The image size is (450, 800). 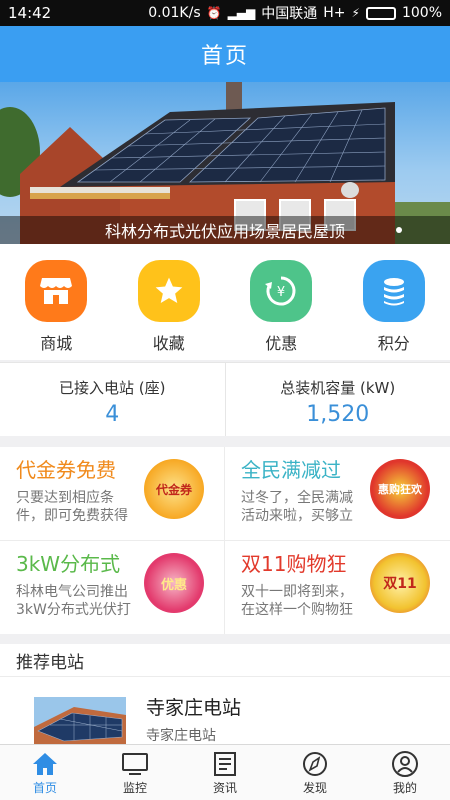 What do you see at coordinates (134, 788) in the screenshot?
I see `tab-label: 监控` at bounding box center [134, 788].